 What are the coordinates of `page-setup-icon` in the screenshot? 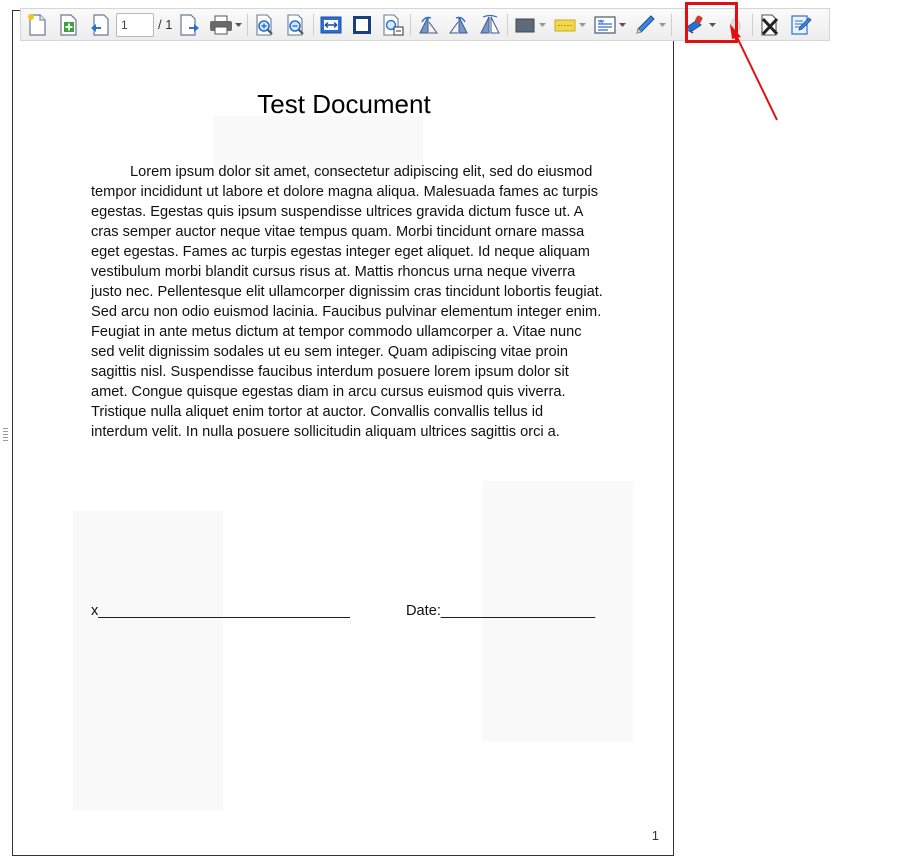 It's located at (393, 24).